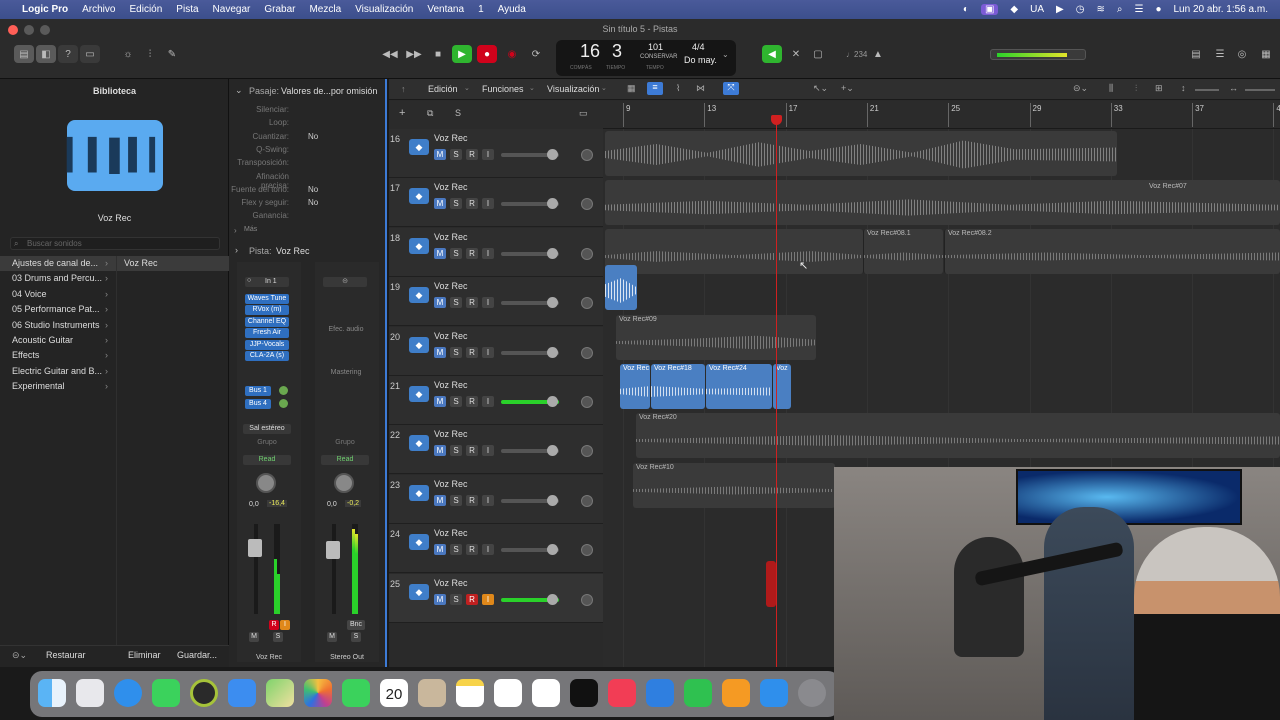  Describe the element at coordinates (267, 344) in the screenshot. I see `plugin-slot: JJP-Vocals` at that location.